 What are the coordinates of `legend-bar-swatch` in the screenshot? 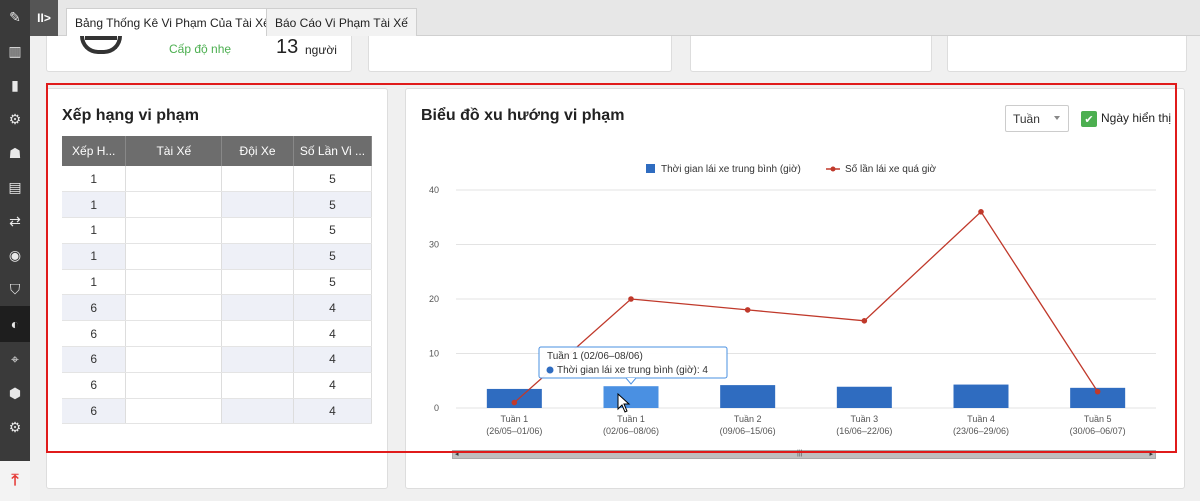 It's located at (650, 168).